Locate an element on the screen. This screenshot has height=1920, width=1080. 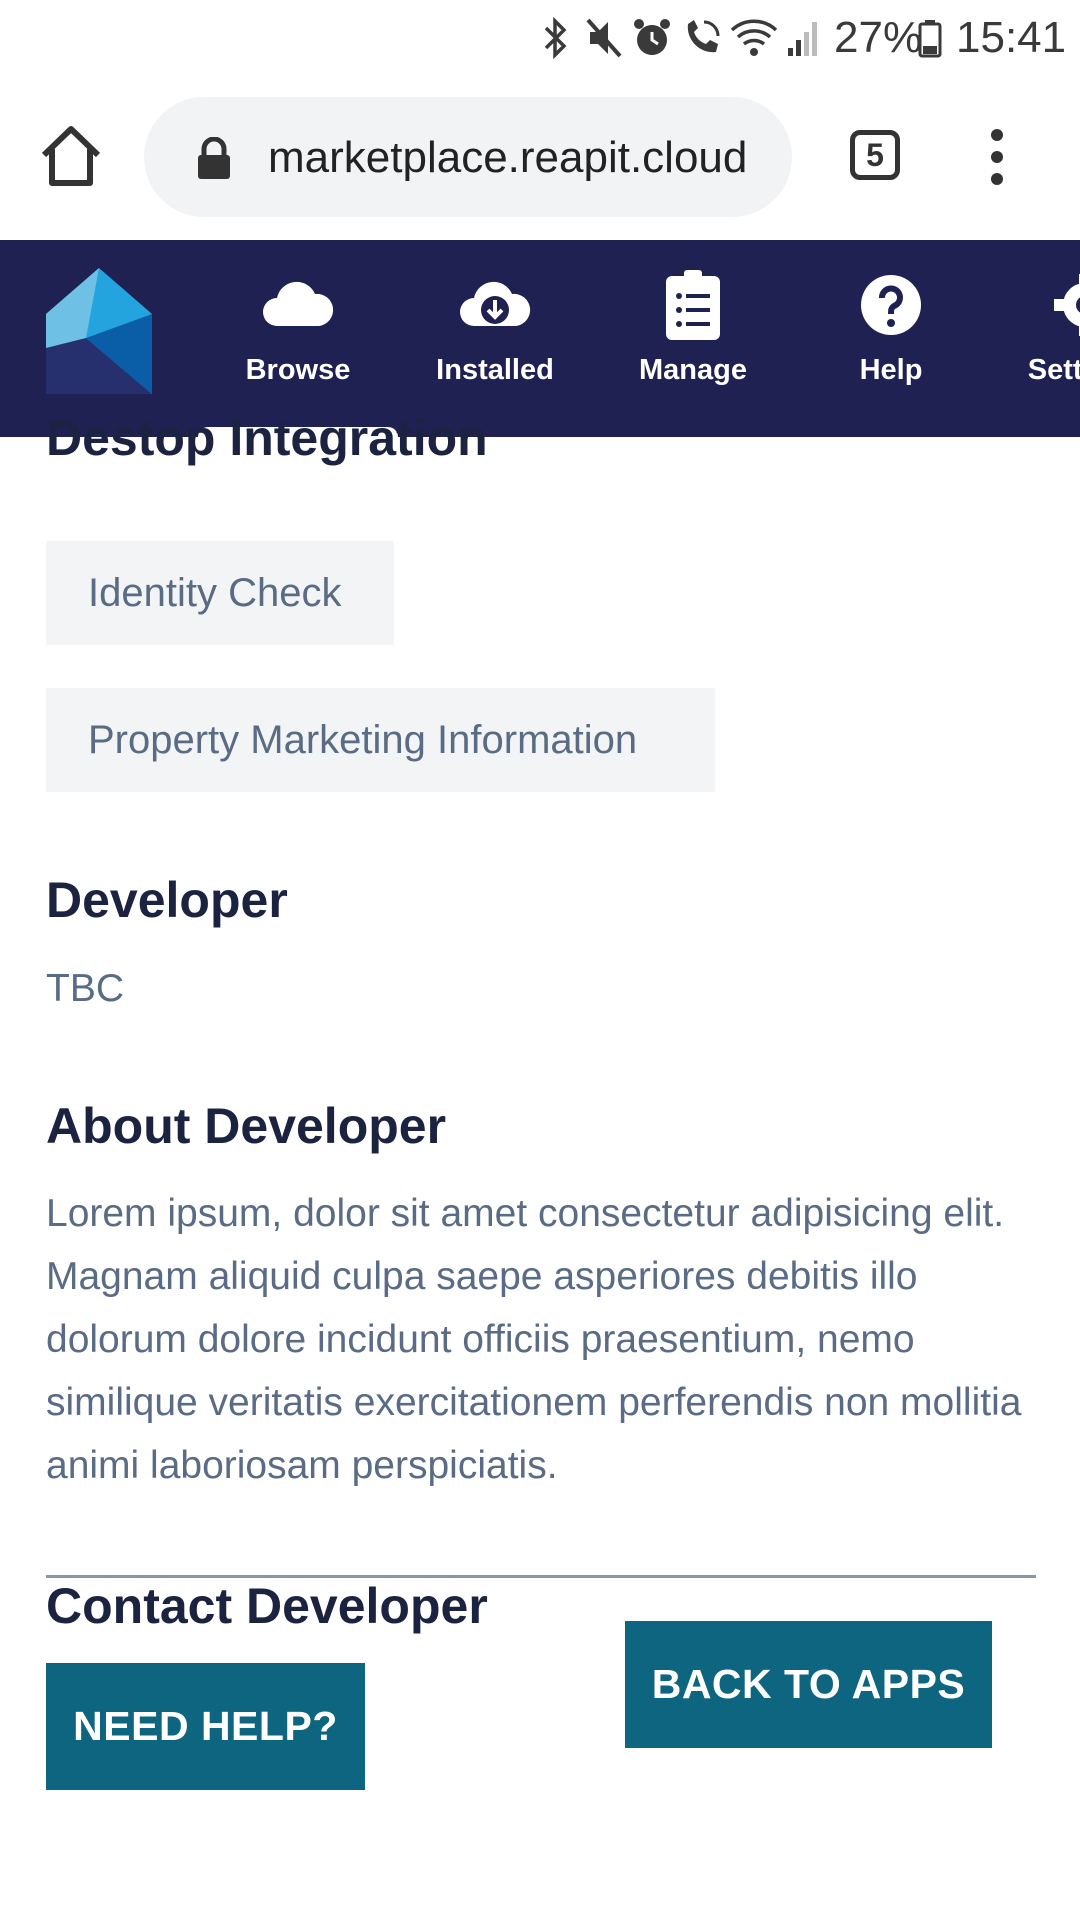
browser-toolbar: marketplace.reapit.cloud 5 is located at coordinates (540, 157).